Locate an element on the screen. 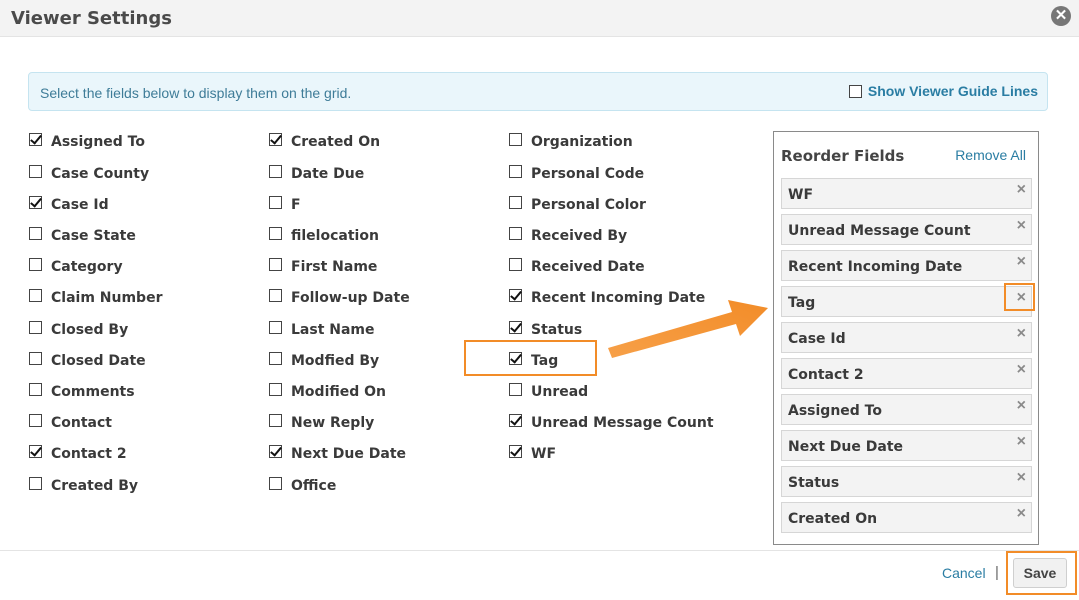 The height and width of the screenshot is (600, 1079). reorder-item-next-due-date: Next Due Date × is located at coordinates (906, 445).